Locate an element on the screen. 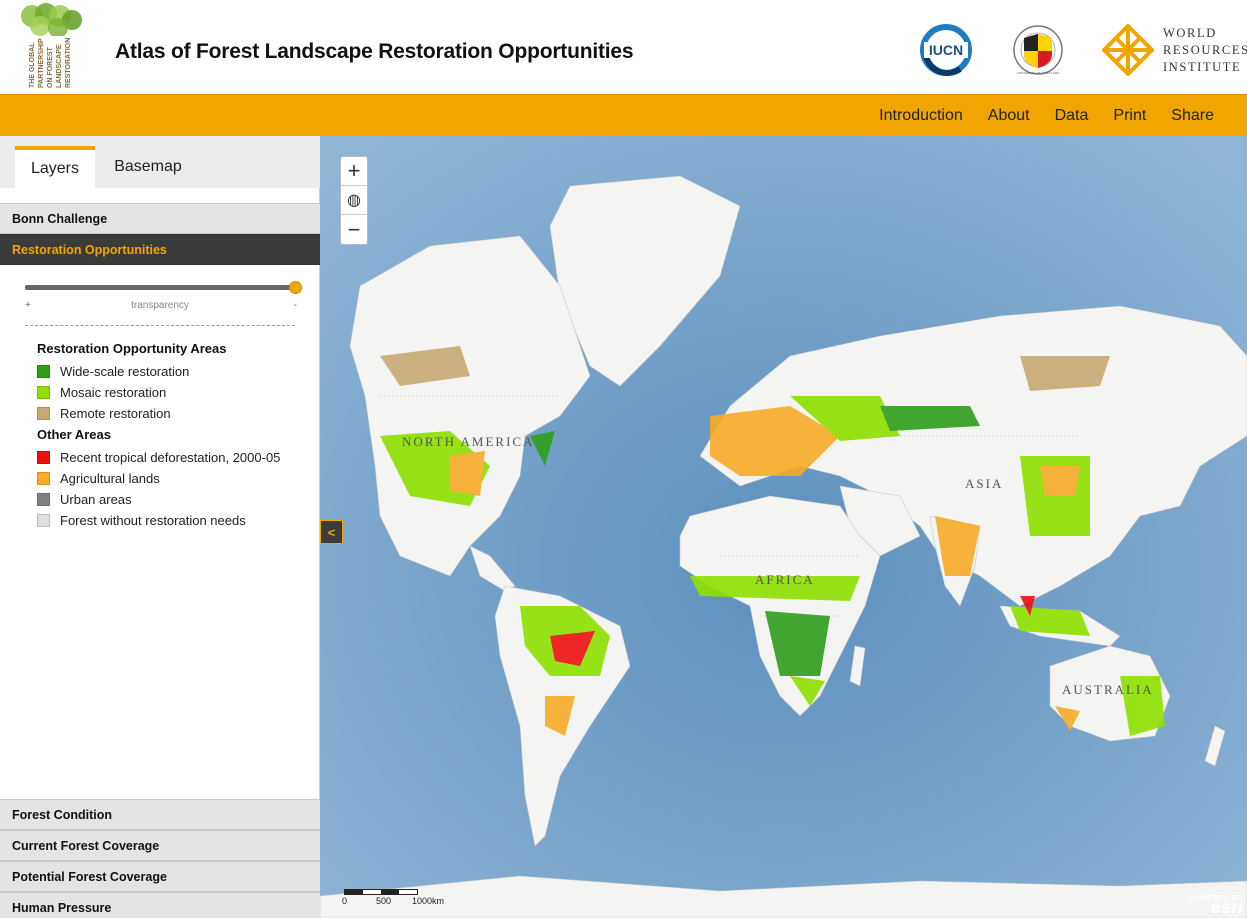 The height and width of the screenshot is (918, 1247). sidebar-tabs: Layers Basemap is located at coordinates (160, 162).